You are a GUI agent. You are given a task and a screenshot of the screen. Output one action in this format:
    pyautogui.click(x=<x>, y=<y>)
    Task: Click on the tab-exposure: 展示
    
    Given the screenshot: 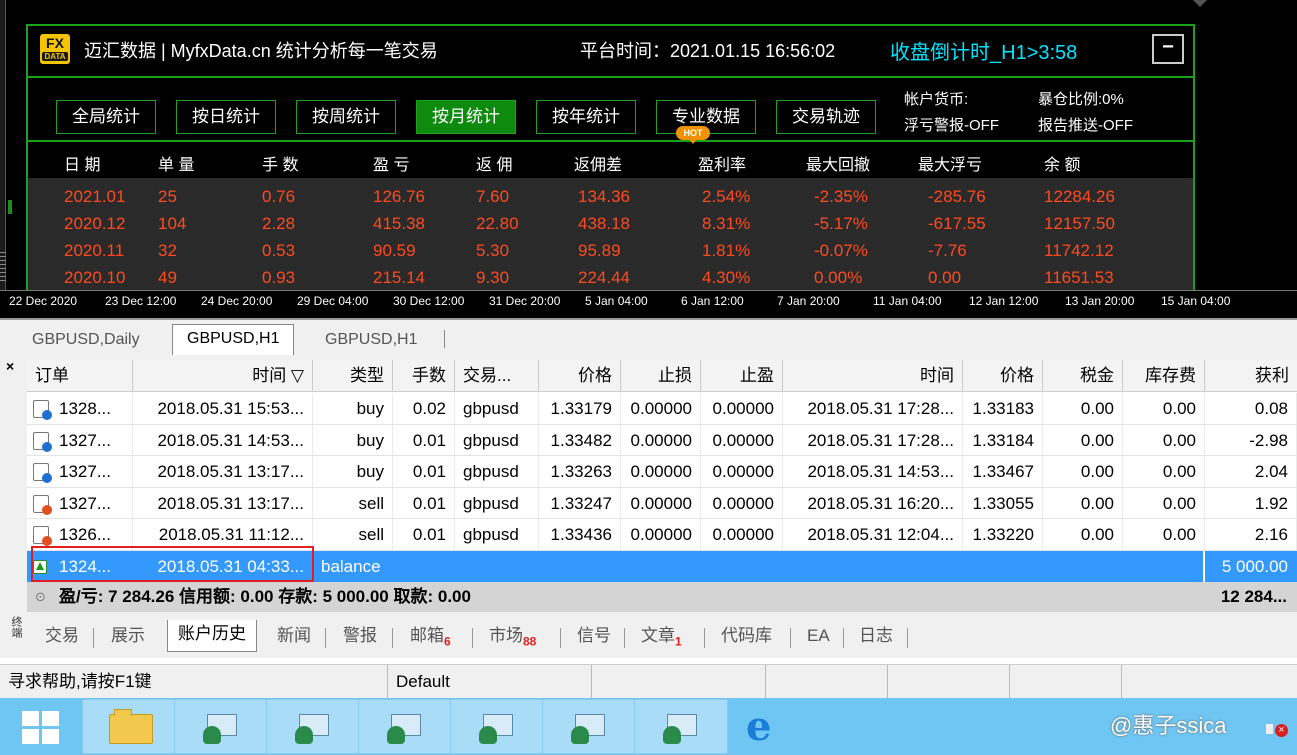 What is the action you would take?
    pyautogui.click(x=128, y=636)
    